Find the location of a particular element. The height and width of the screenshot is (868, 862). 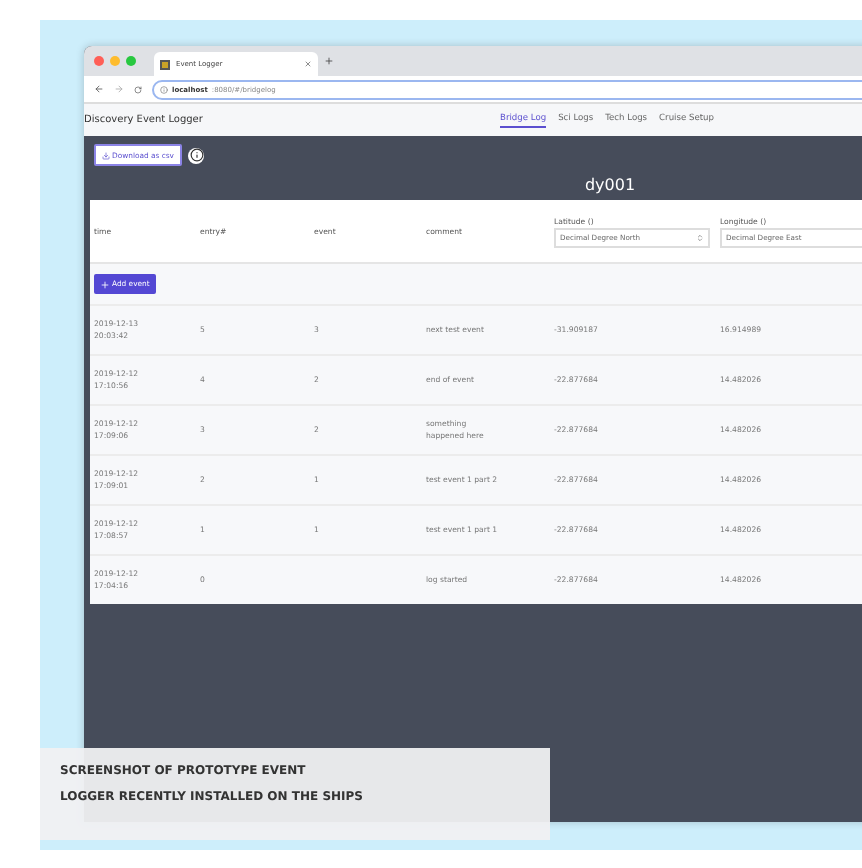

download-icon is located at coordinates (106, 155).